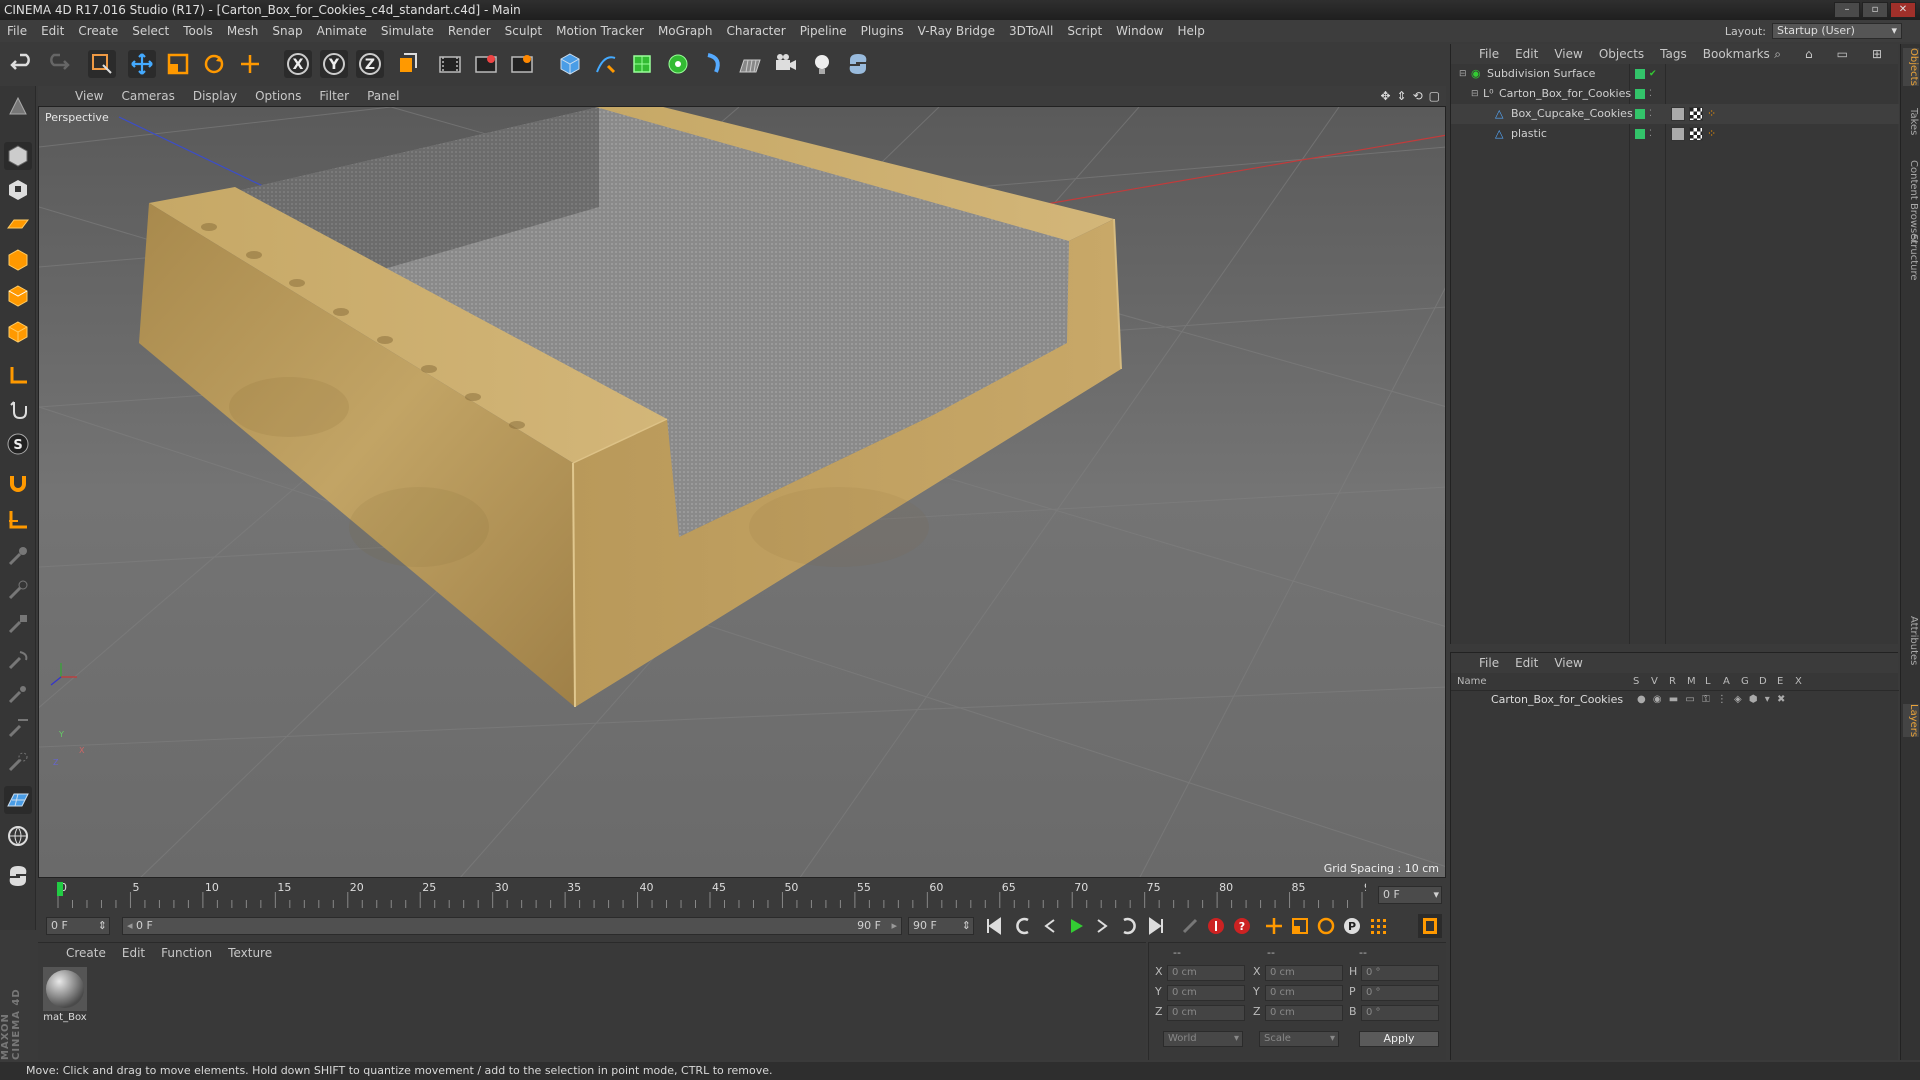 The image size is (1920, 1080). Describe the element at coordinates (1903, 10) in the screenshot. I see `close-icon: ✕` at that location.